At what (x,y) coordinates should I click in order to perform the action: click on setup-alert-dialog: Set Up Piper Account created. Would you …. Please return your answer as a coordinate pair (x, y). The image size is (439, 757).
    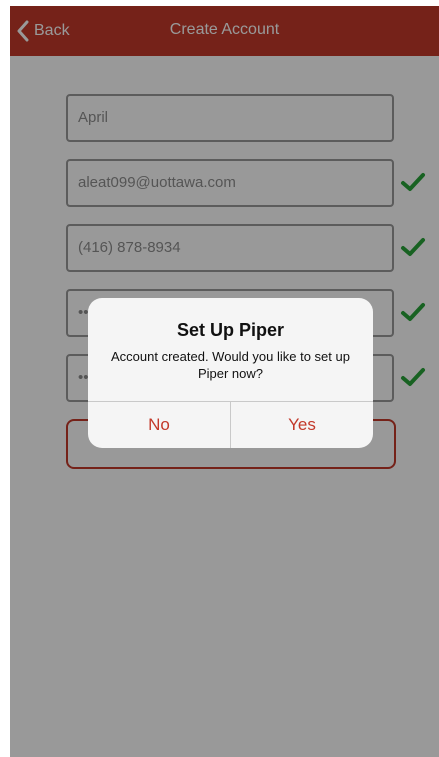
    Looking at the image, I should click on (230, 373).